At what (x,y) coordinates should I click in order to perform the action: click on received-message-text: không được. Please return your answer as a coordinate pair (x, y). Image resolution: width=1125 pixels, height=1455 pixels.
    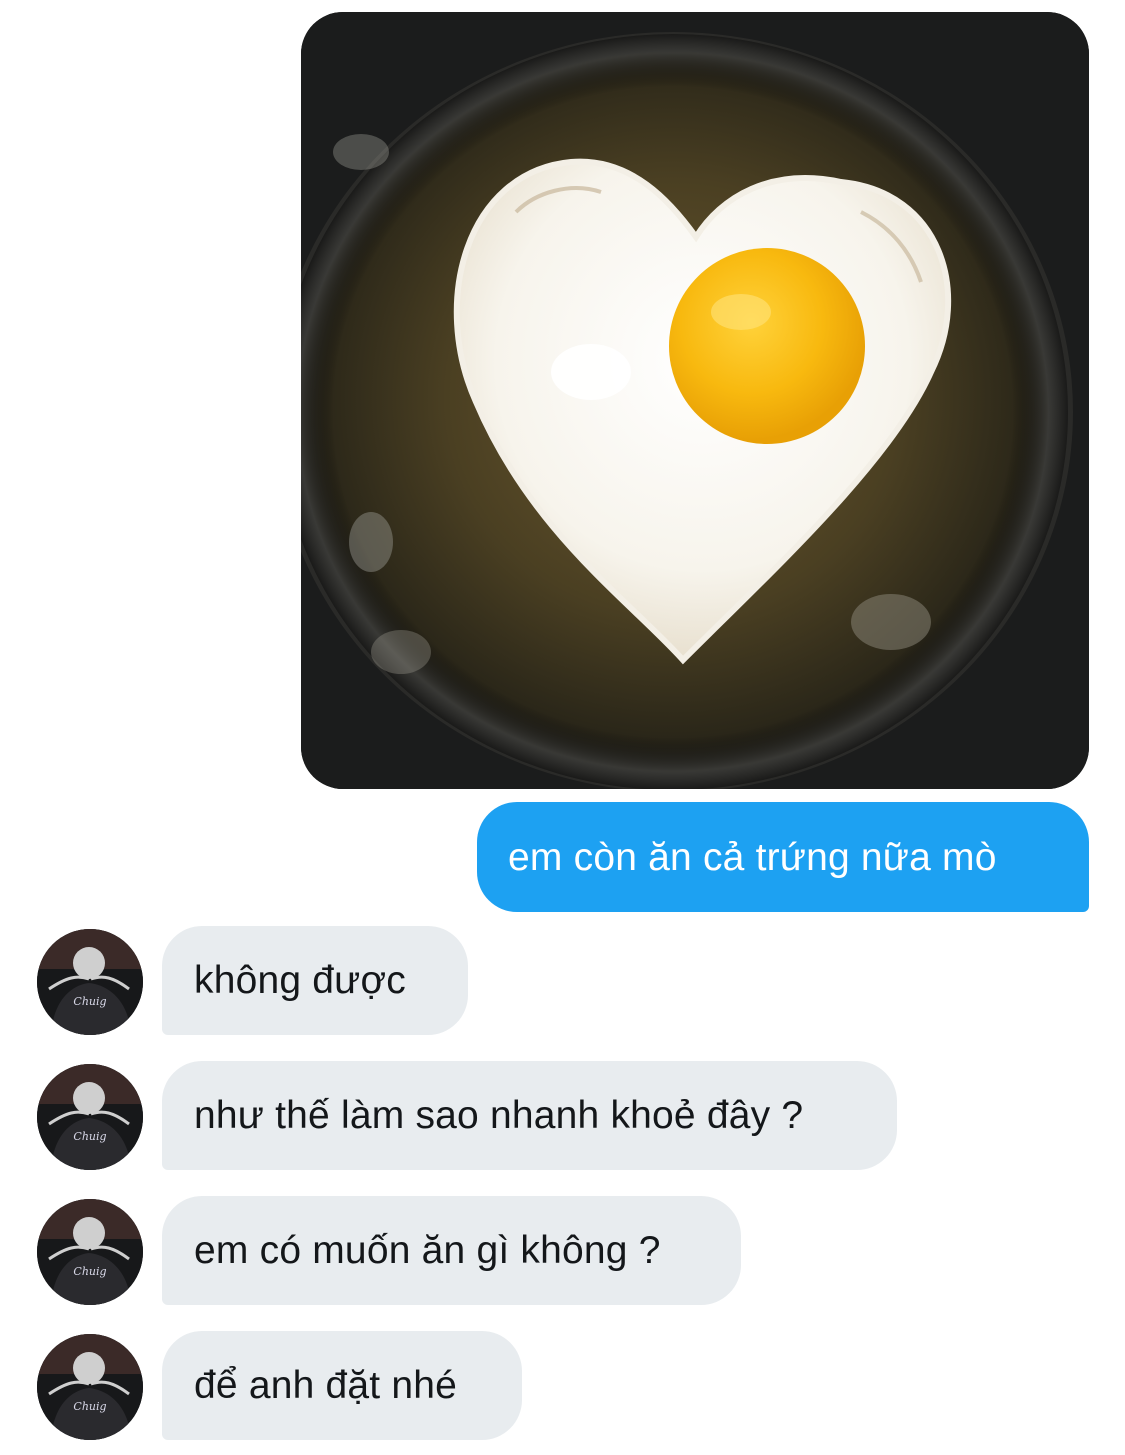
    Looking at the image, I should click on (300, 980).